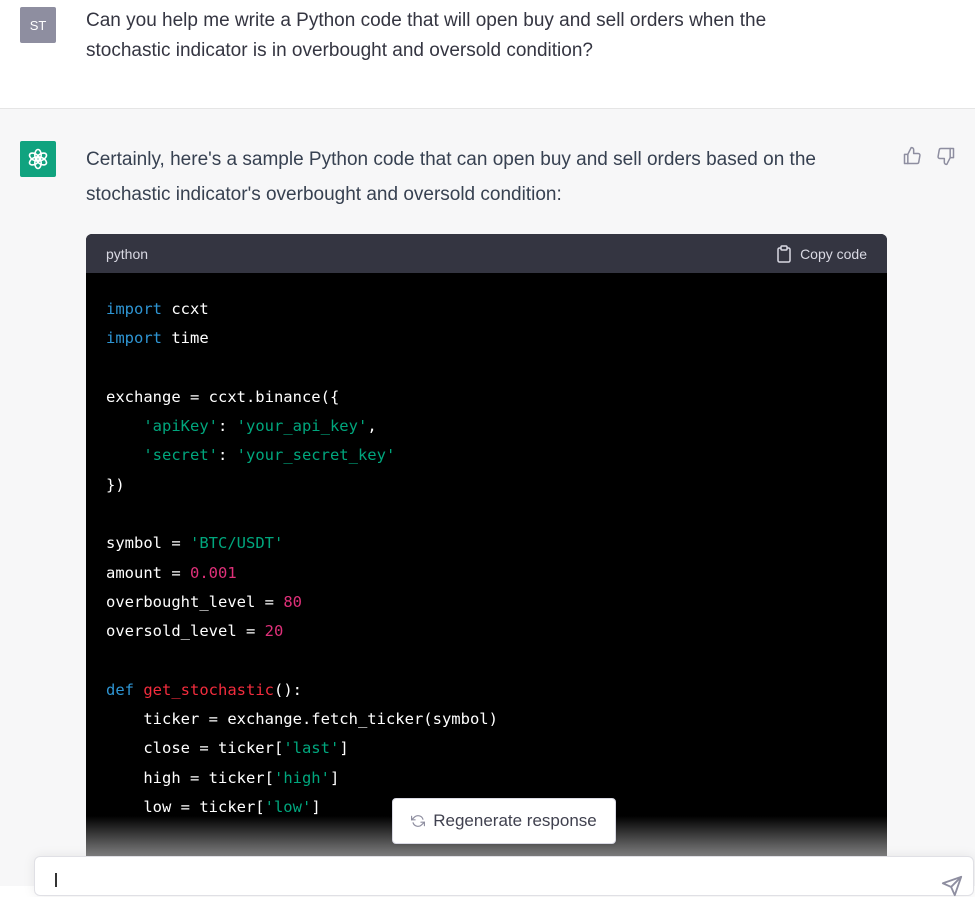 This screenshot has width=975, height=897. Describe the element at coordinates (486, 602) in the screenshot. I see `code-line: overbought_level = 80` at that location.